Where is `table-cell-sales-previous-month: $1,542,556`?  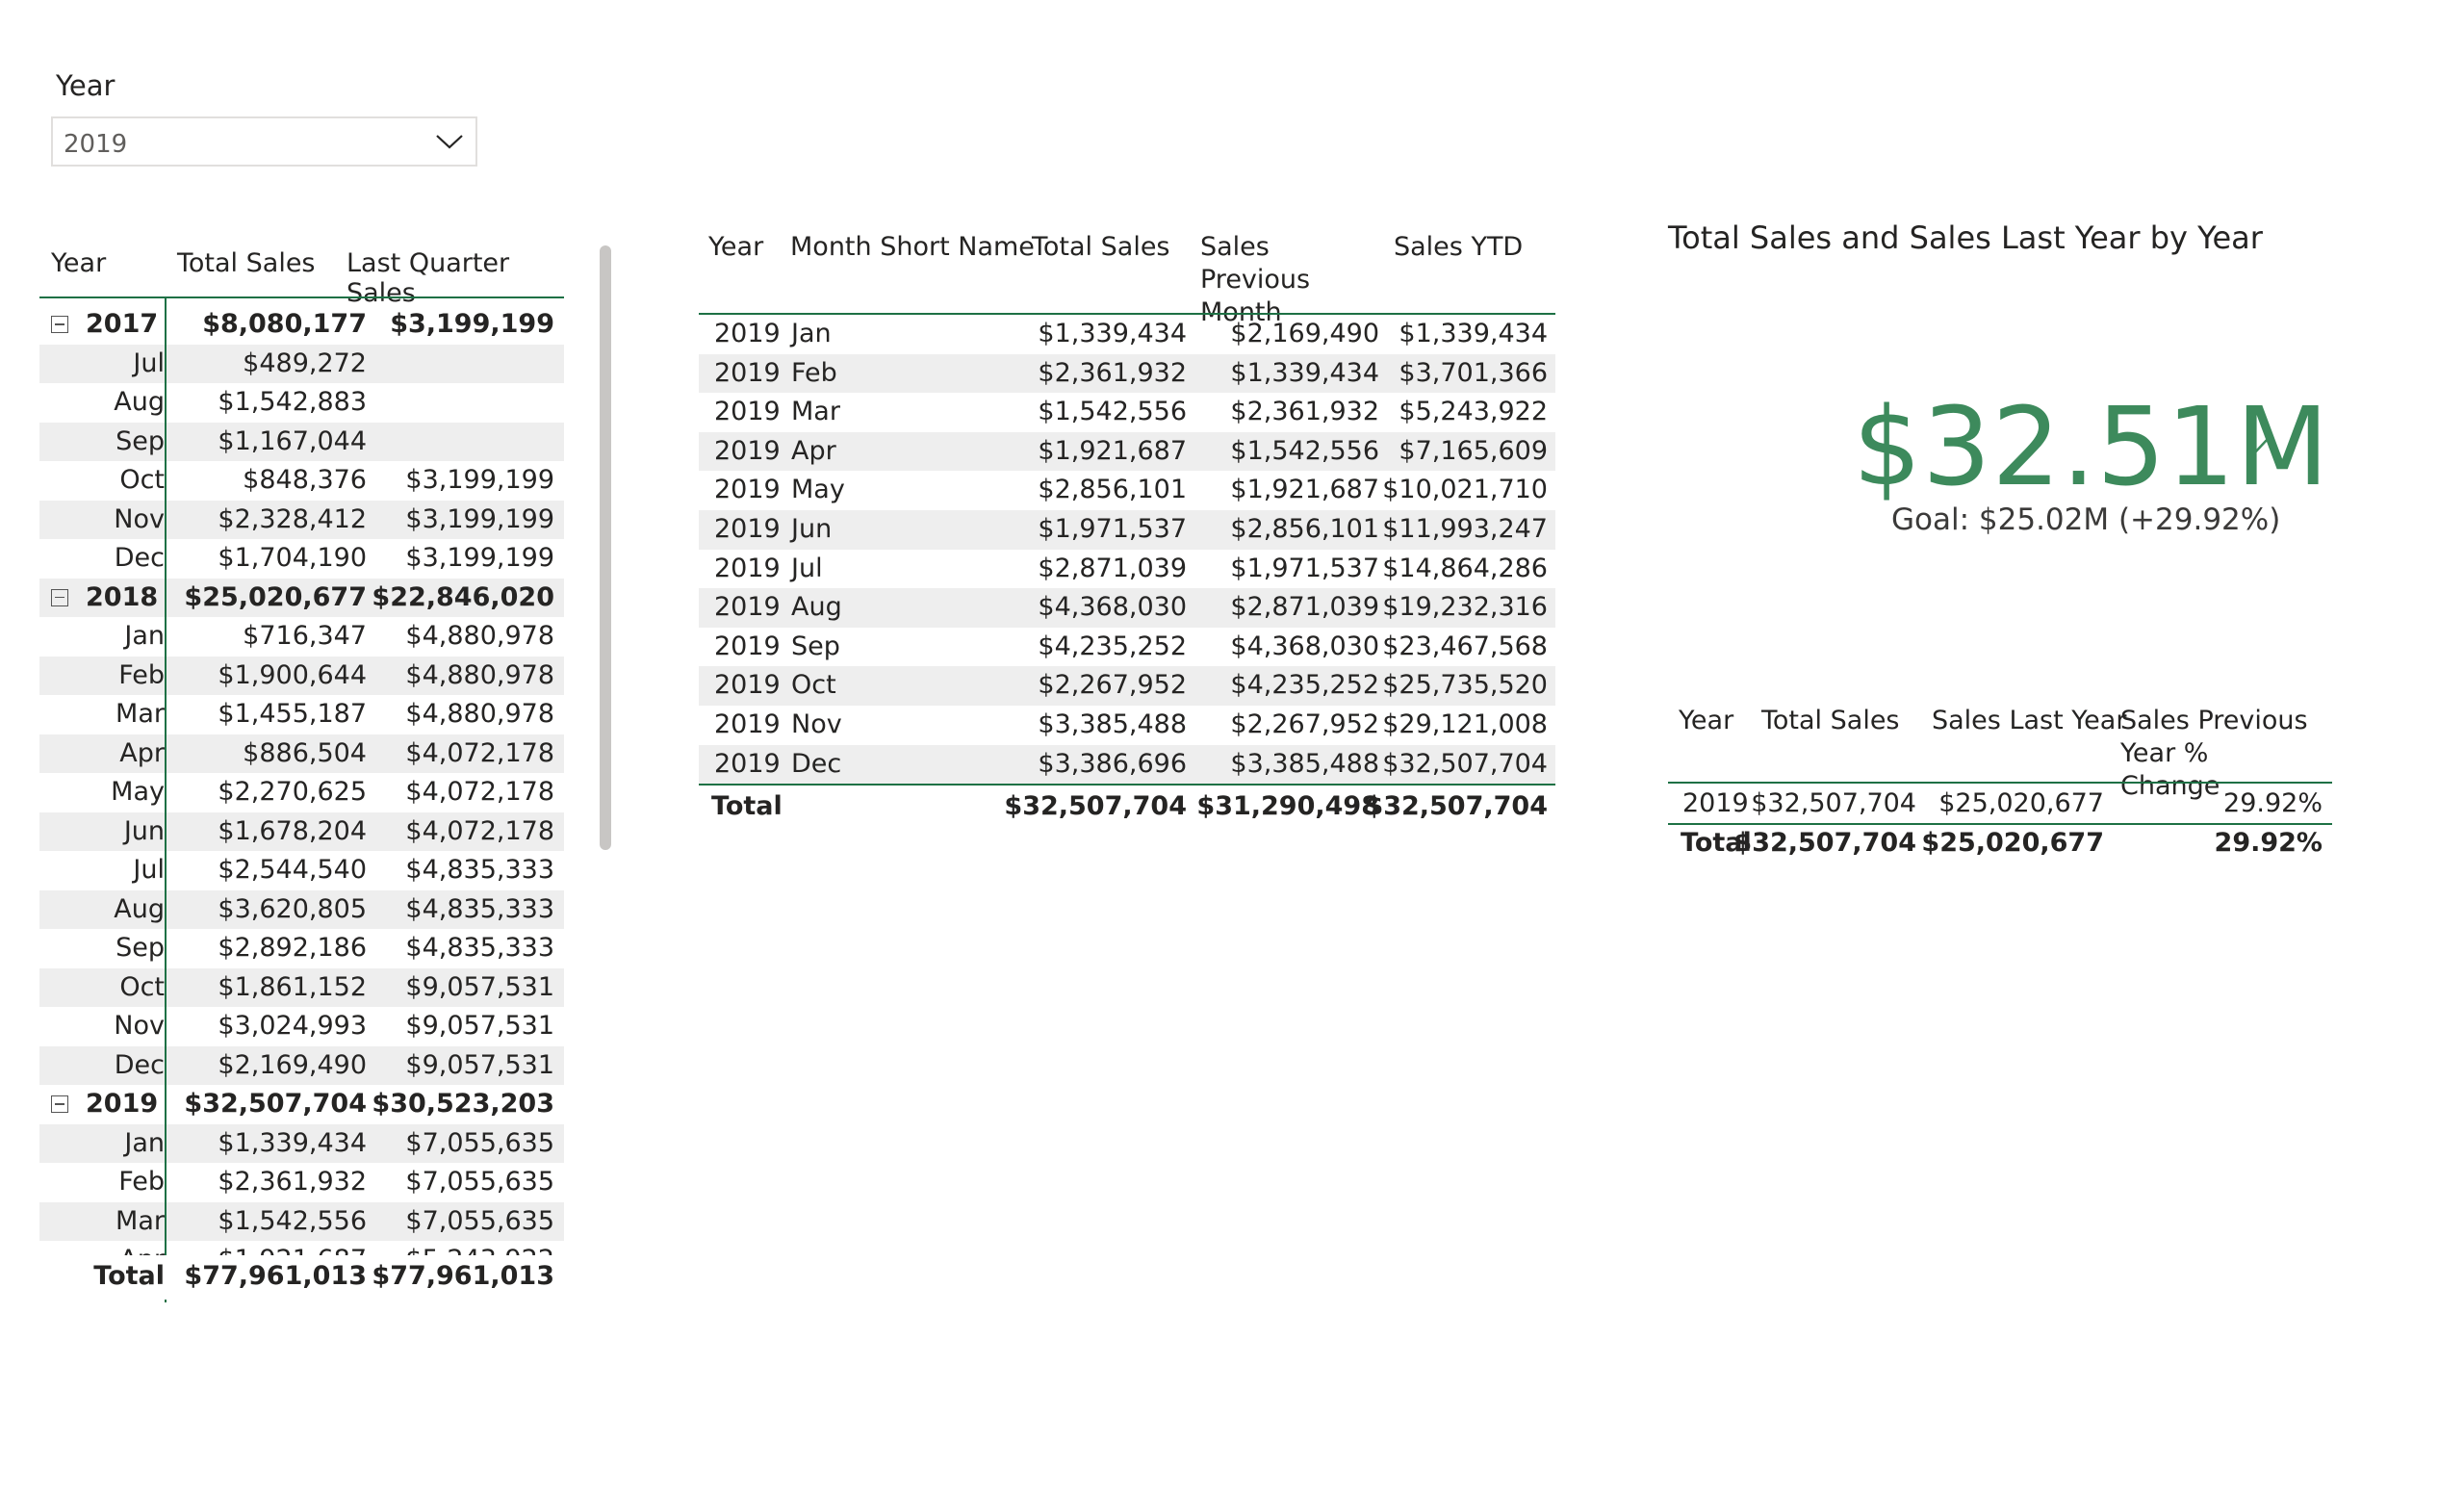
table-cell-sales-previous-month: $1,542,556 is located at coordinates (1304, 450).